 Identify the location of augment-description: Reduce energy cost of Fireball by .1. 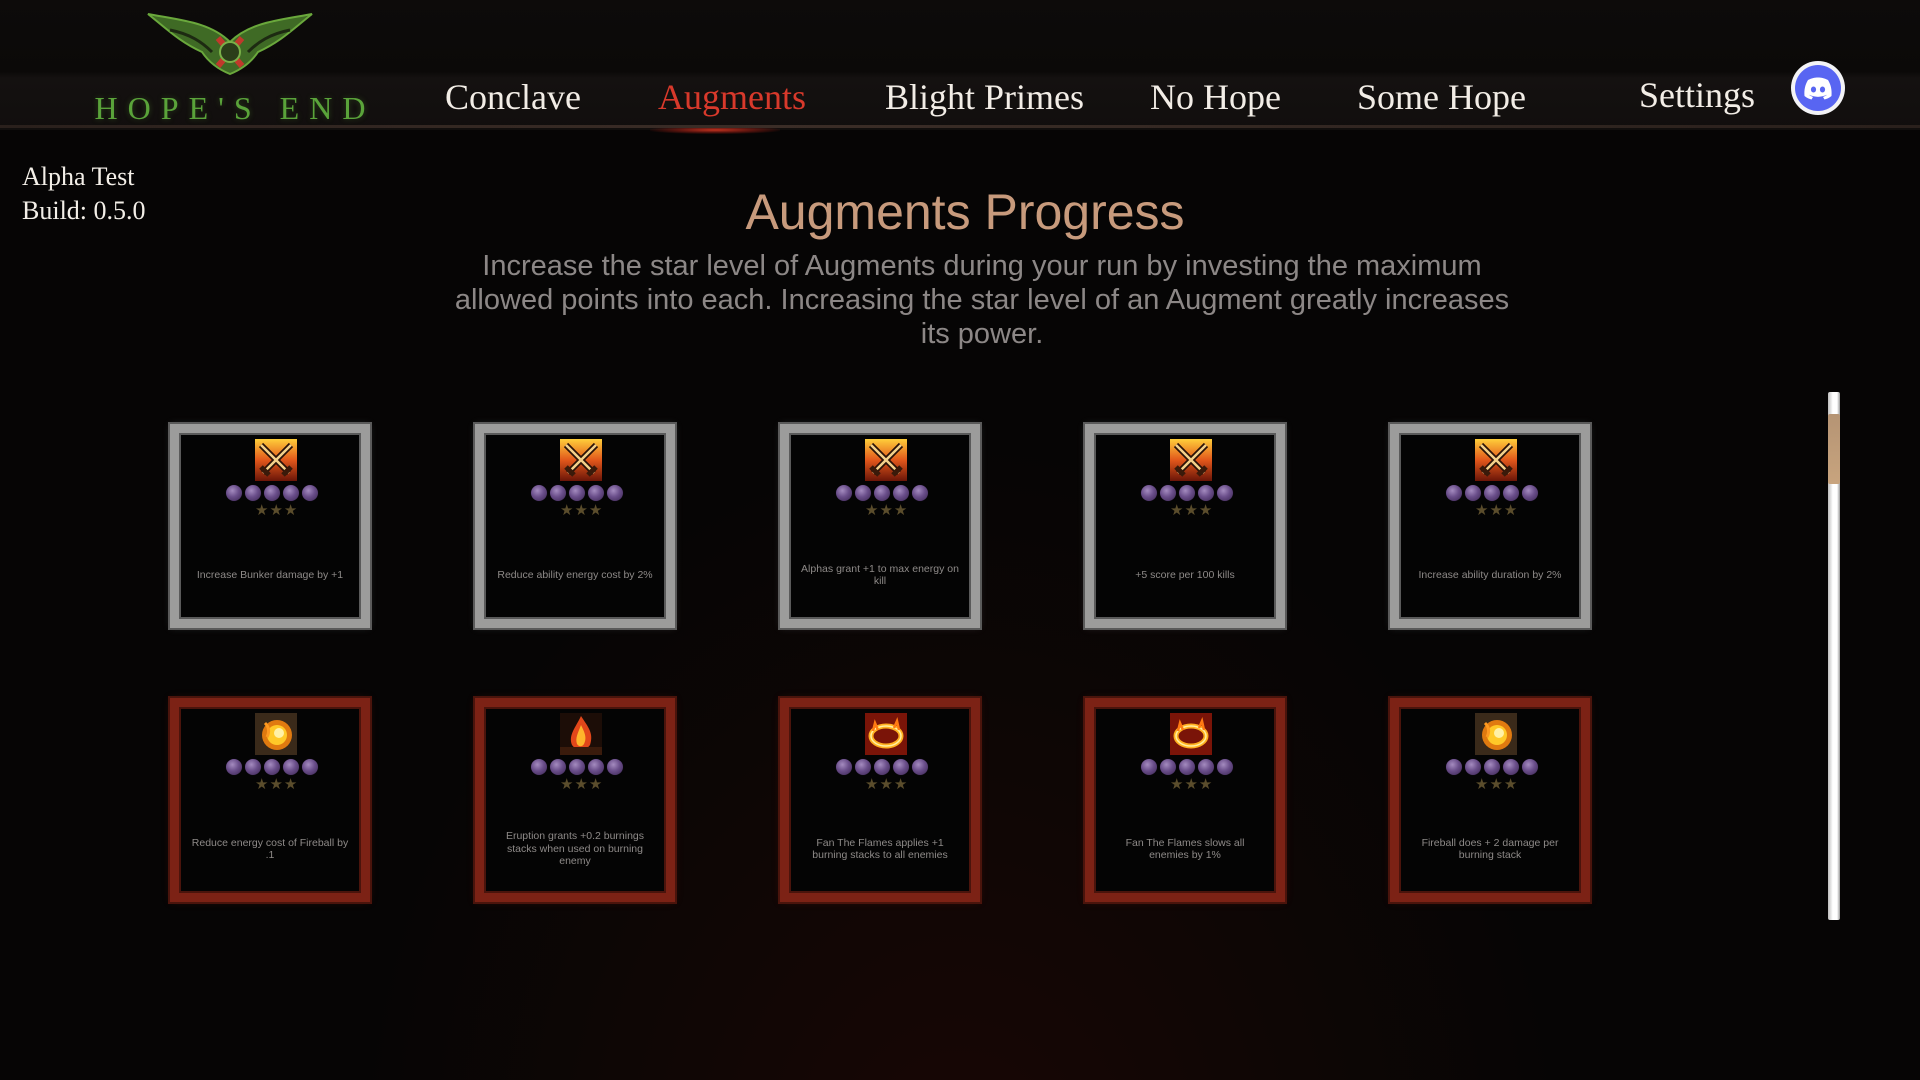
(270, 849).